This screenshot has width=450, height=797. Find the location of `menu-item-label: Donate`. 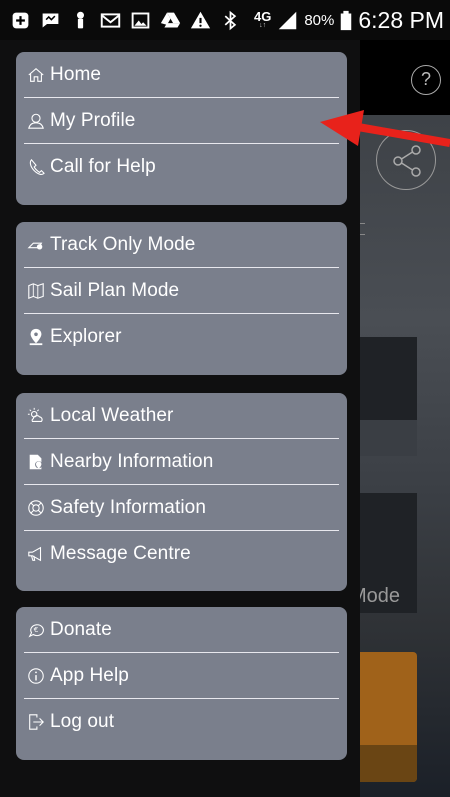

menu-item-label: Donate is located at coordinates (81, 629).